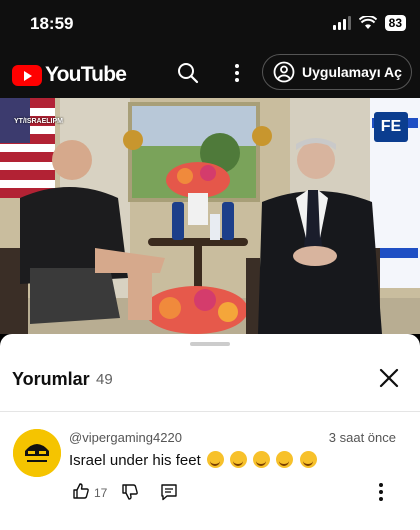 The height and width of the screenshot is (530, 420). Describe the element at coordinates (27, 75) in the screenshot. I see `youtube-play-icon` at that location.